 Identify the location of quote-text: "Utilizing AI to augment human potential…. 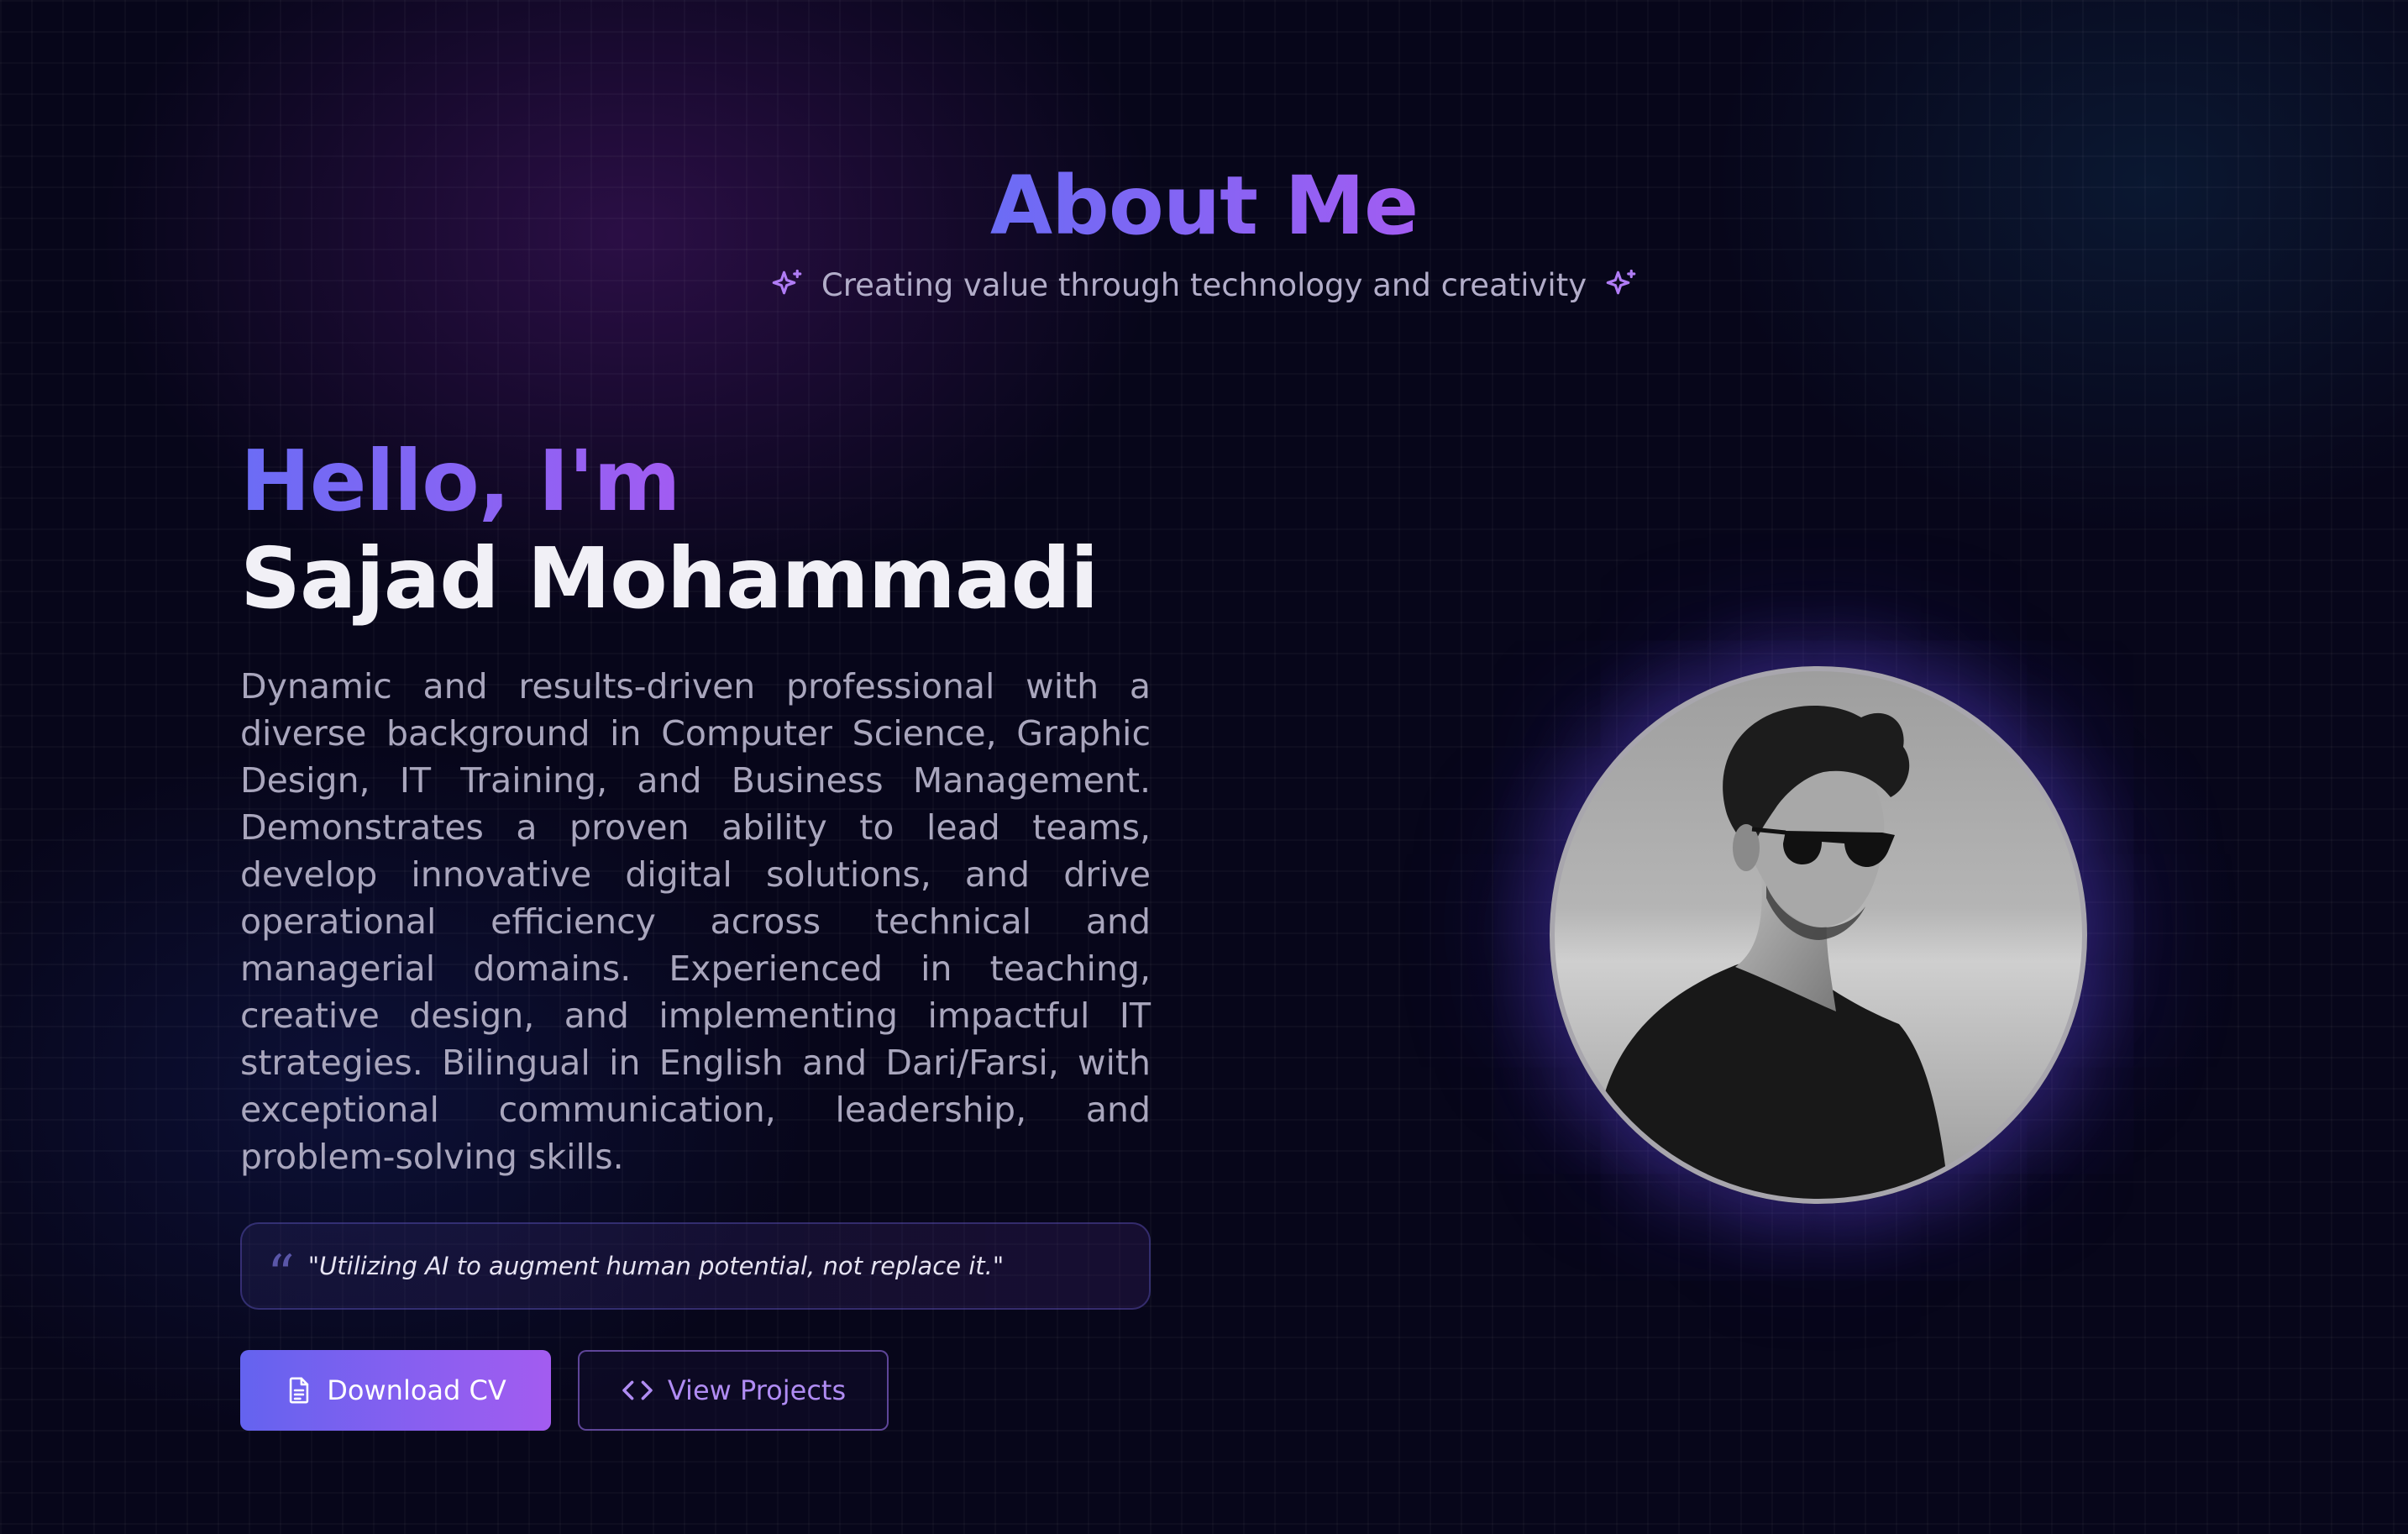
(656, 1266).